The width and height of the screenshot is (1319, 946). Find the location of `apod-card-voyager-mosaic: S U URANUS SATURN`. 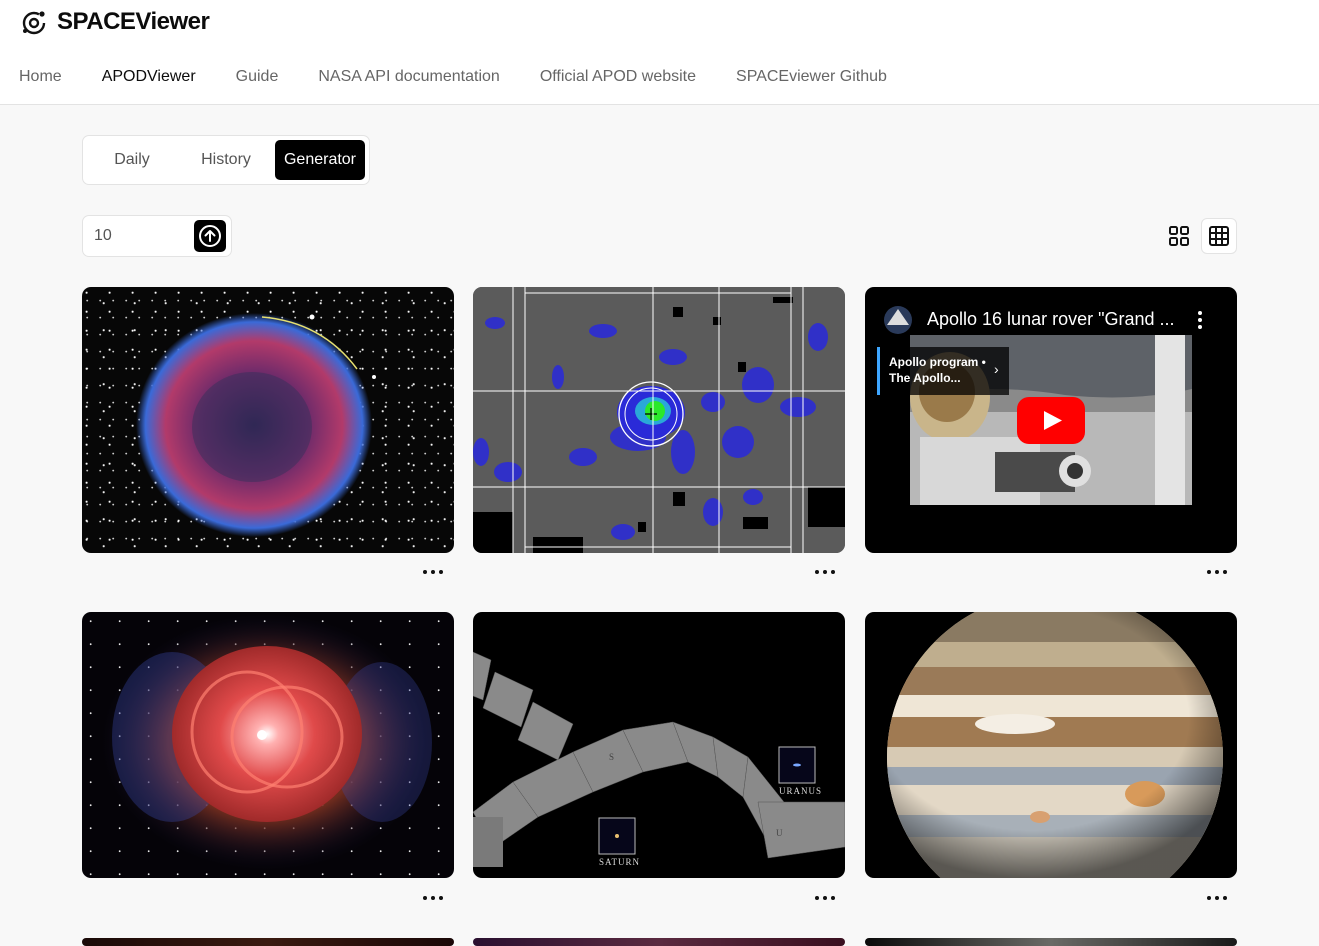

apod-card-voyager-mosaic: S U URANUS SATURN is located at coordinates (659, 745).